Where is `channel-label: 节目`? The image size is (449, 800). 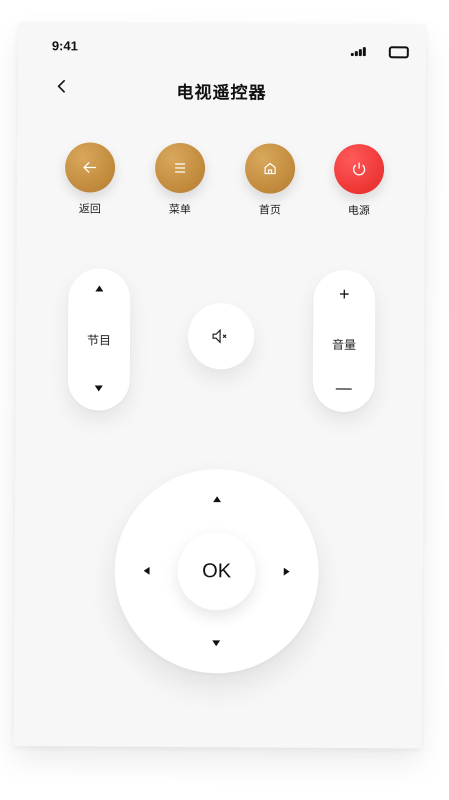
channel-label: 节目 is located at coordinates (99, 340).